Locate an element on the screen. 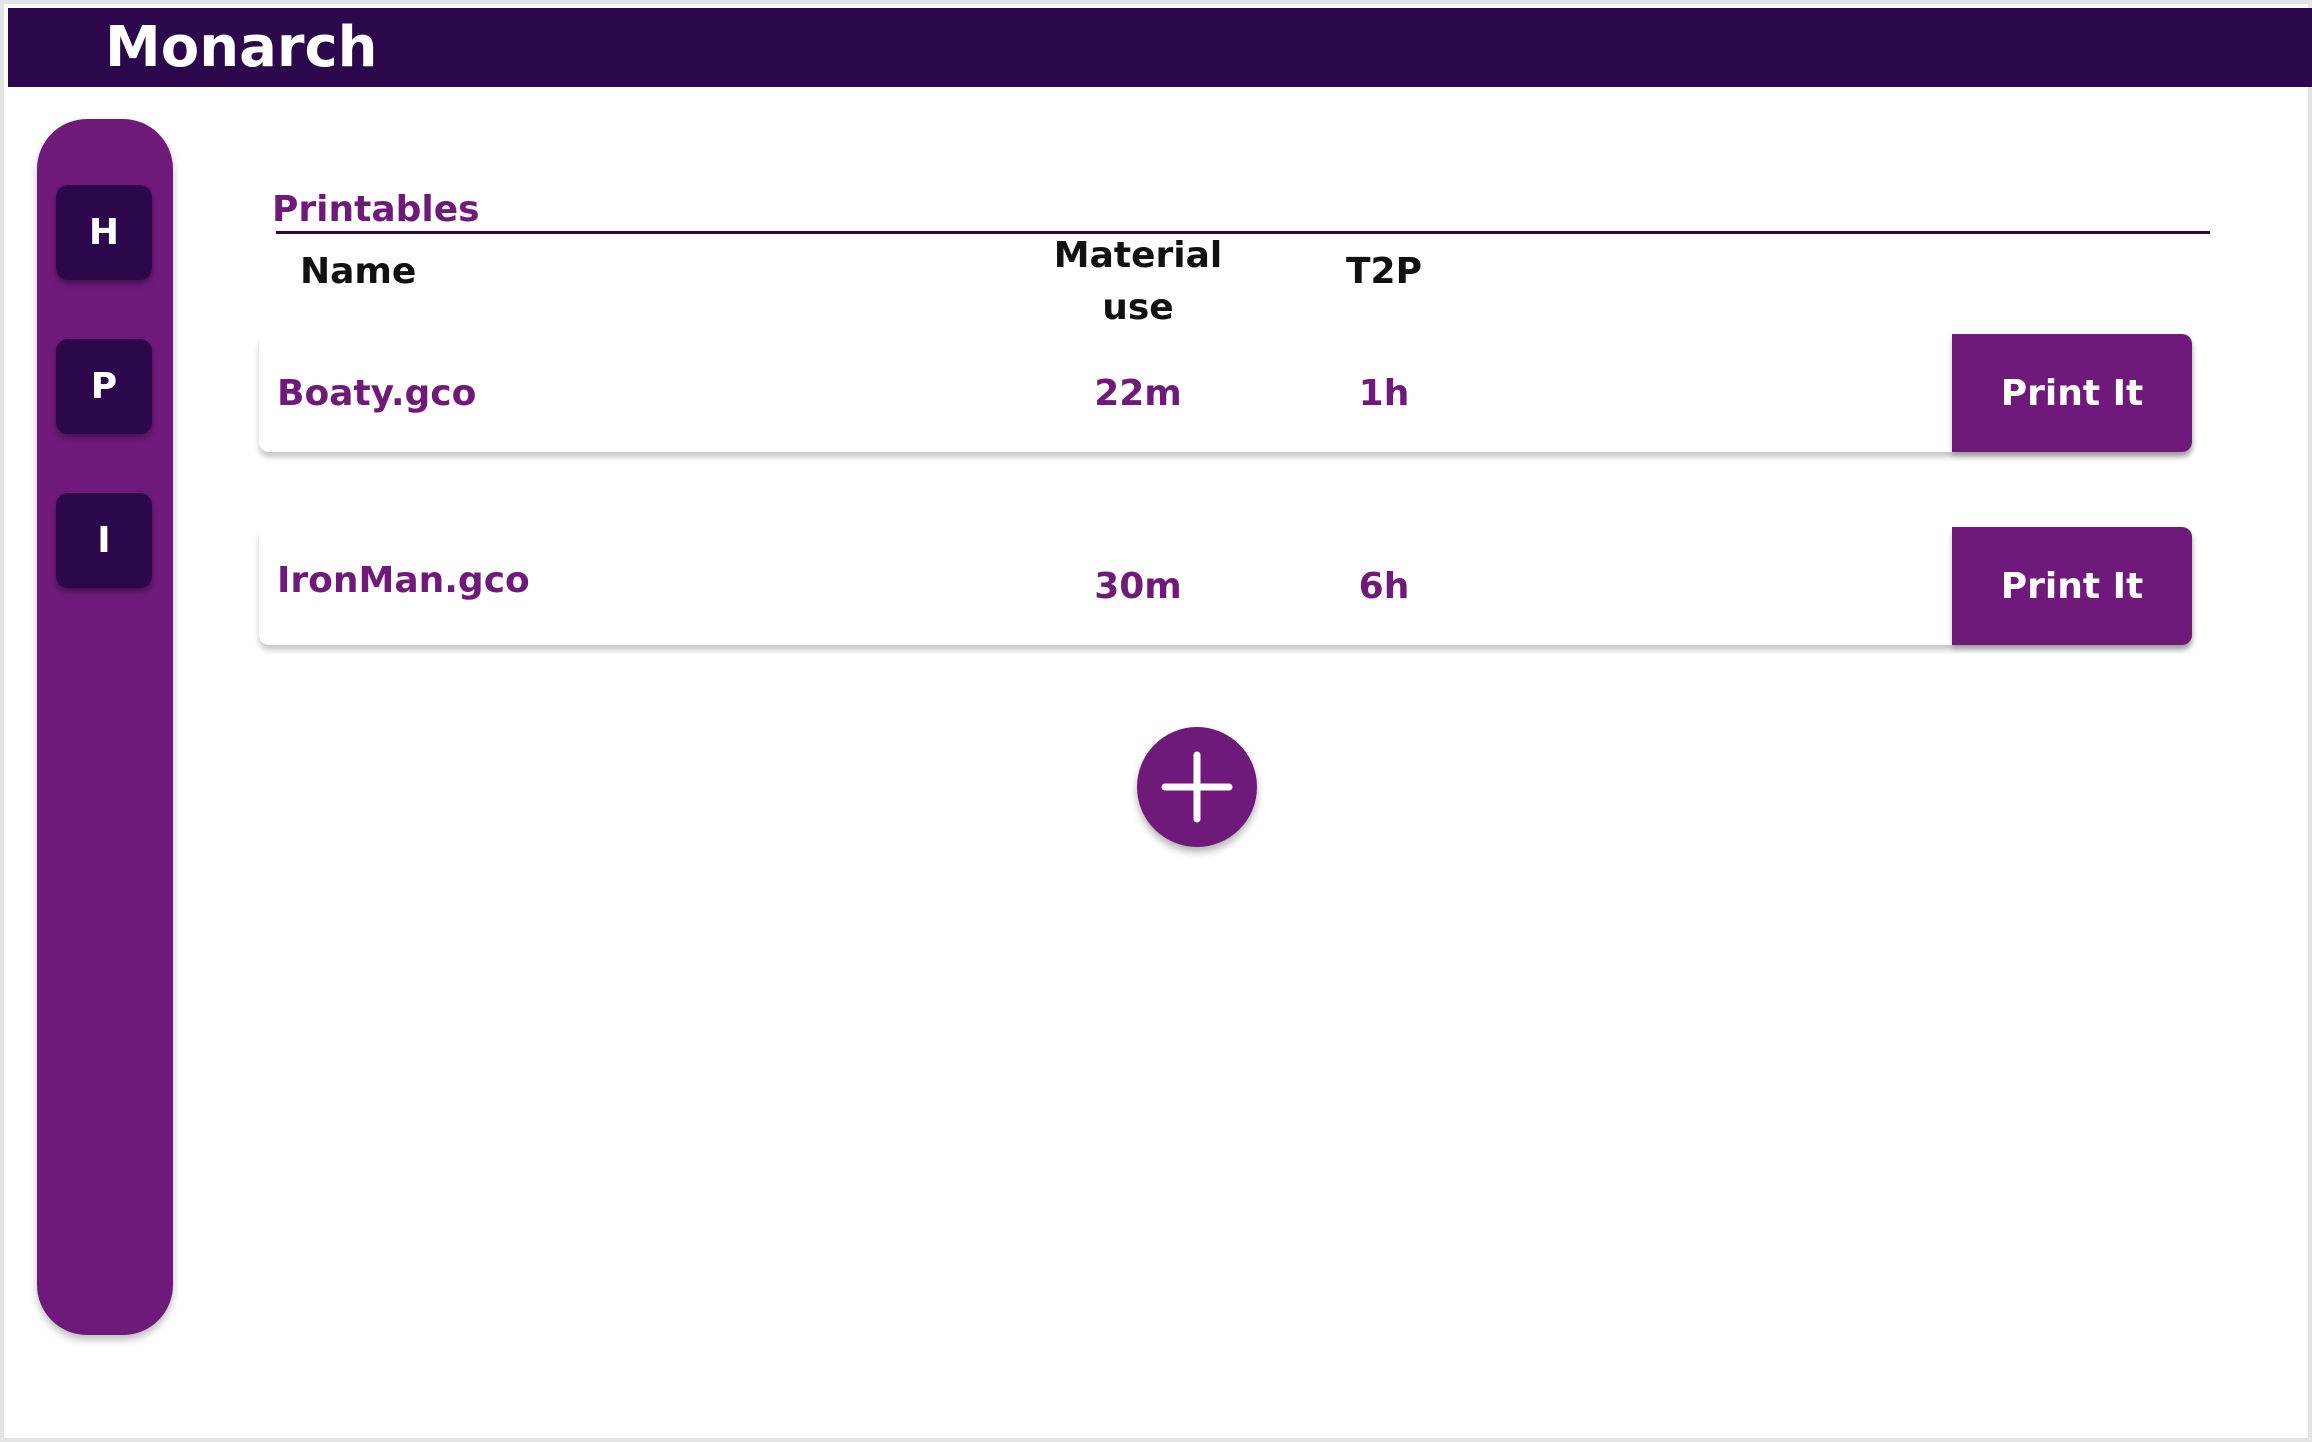 The image size is (2312, 1442). column-header-material-line2: use is located at coordinates (1138, 307).